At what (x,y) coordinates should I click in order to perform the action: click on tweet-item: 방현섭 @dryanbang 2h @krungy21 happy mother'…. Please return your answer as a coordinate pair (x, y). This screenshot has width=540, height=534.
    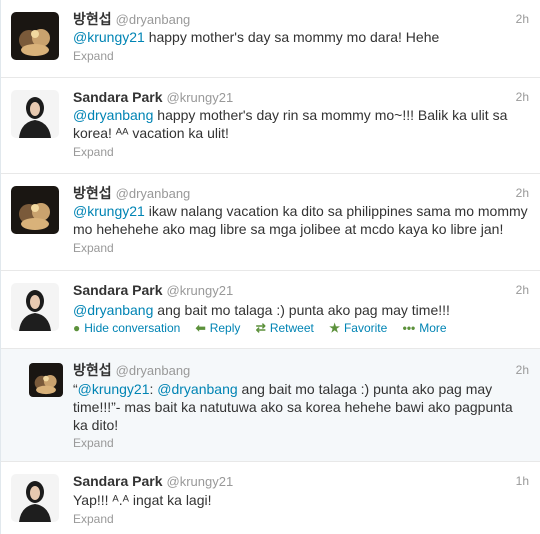
    Looking at the image, I should click on (270, 39).